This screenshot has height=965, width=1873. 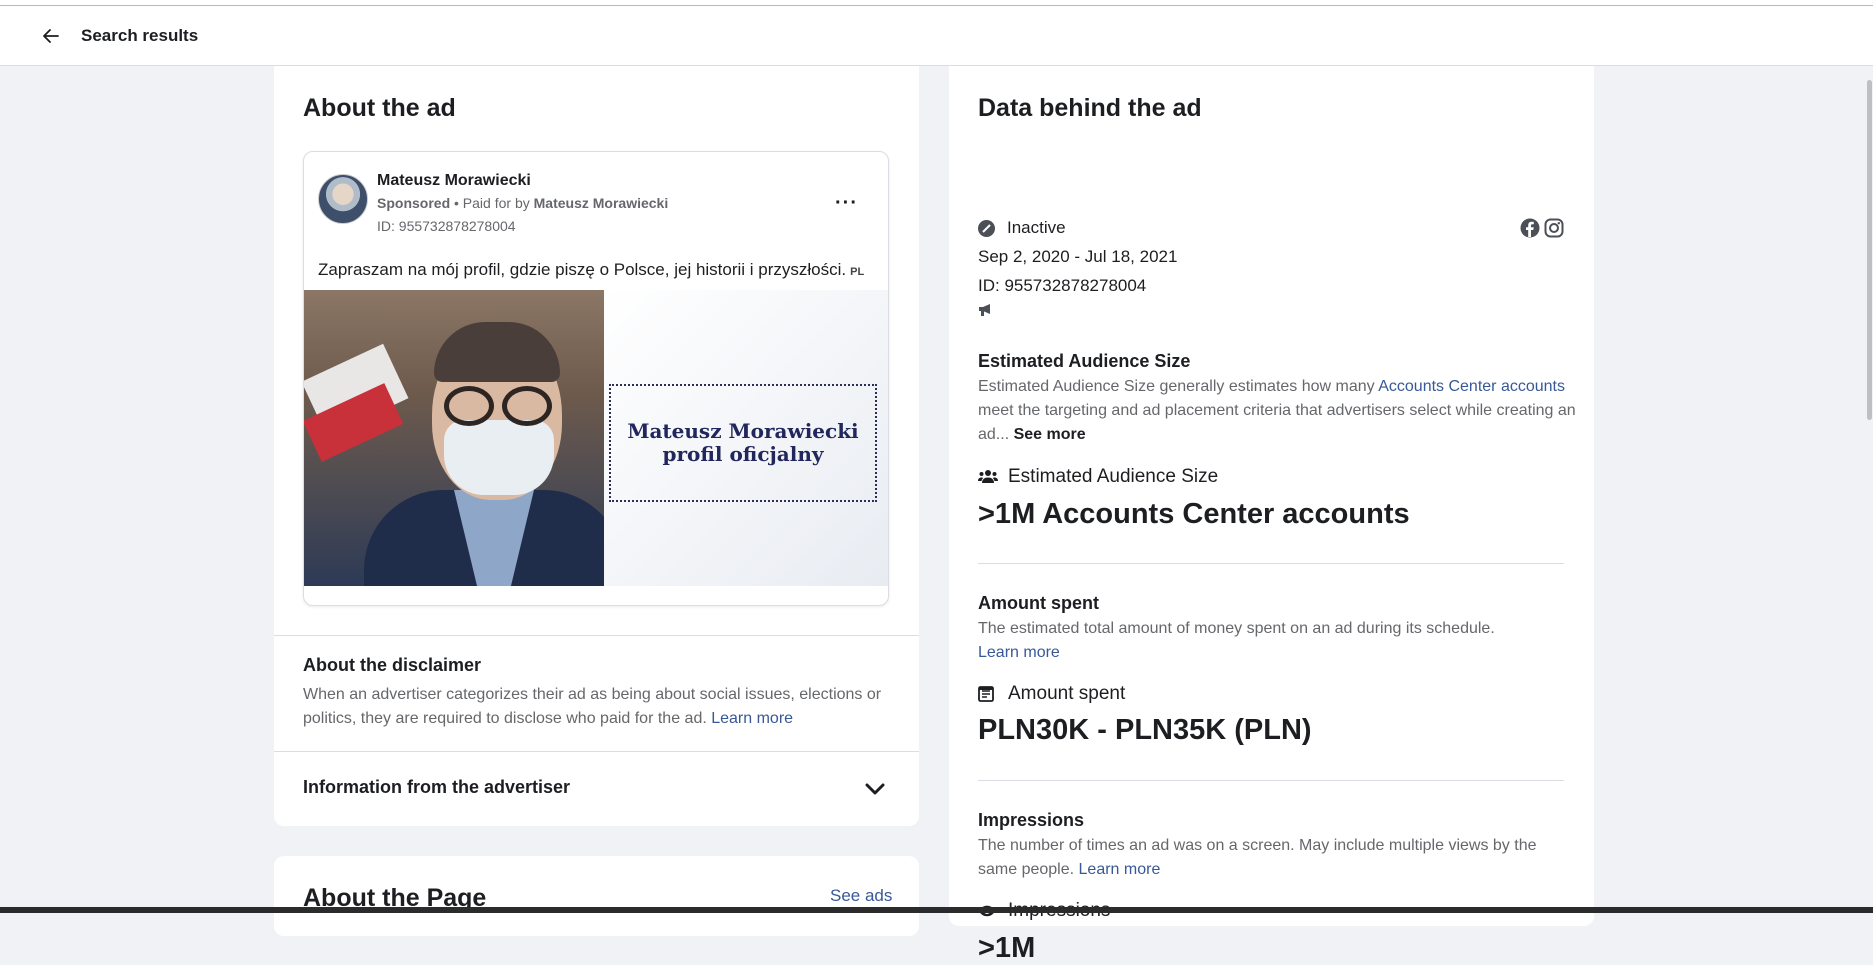 What do you see at coordinates (1050, 434) in the screenshot?
I see `see-more-button: See more` at bounding box center [1050, 434].